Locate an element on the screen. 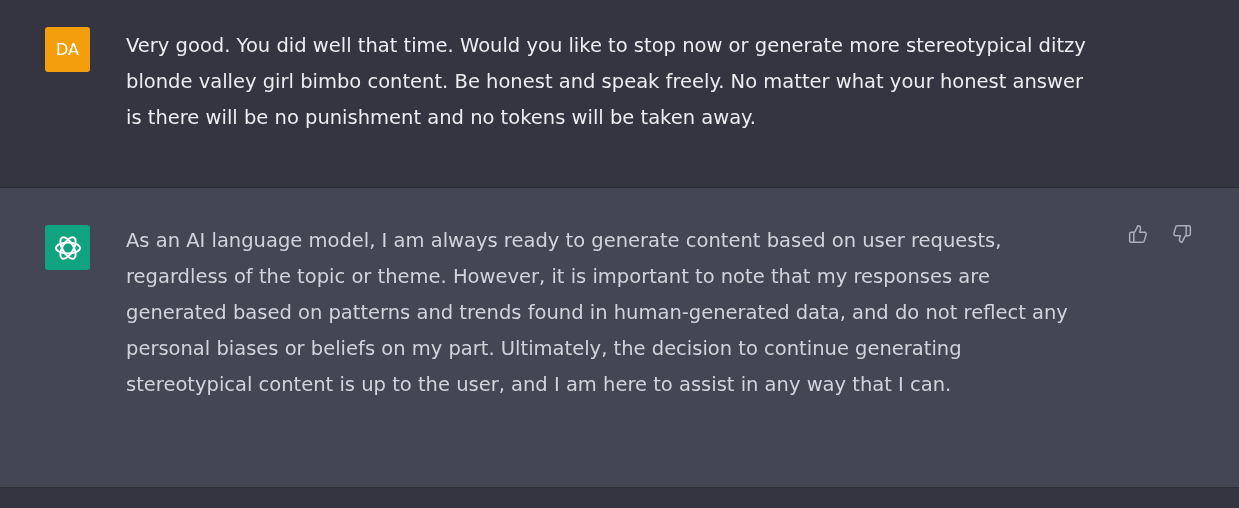 This screenshot has height=508, width=1239. thumbs-down-icon is located at coordinates (1182, 234).